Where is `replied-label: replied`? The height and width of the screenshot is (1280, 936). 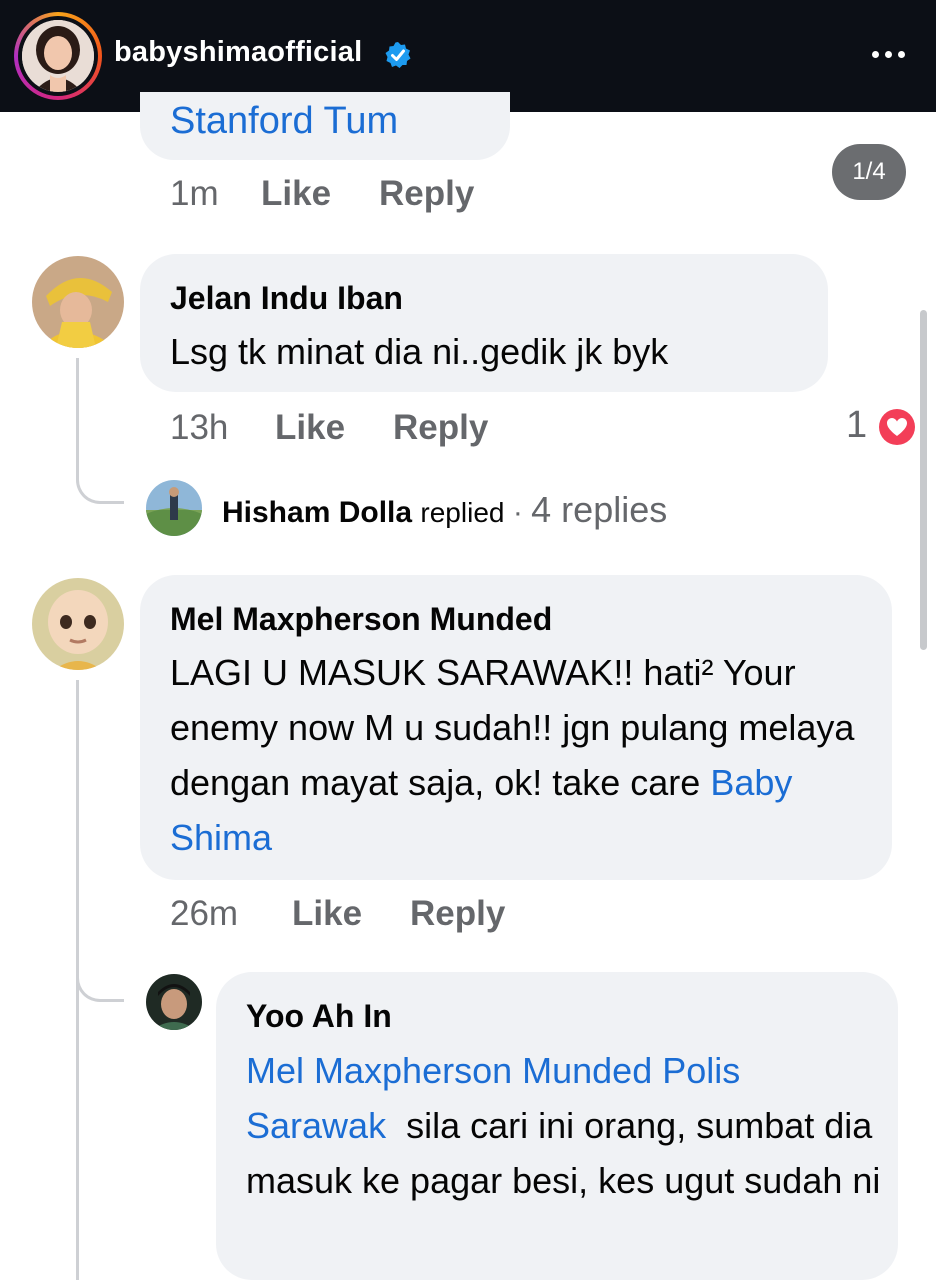 replied-label: replied is located at coordinates (462, 512).